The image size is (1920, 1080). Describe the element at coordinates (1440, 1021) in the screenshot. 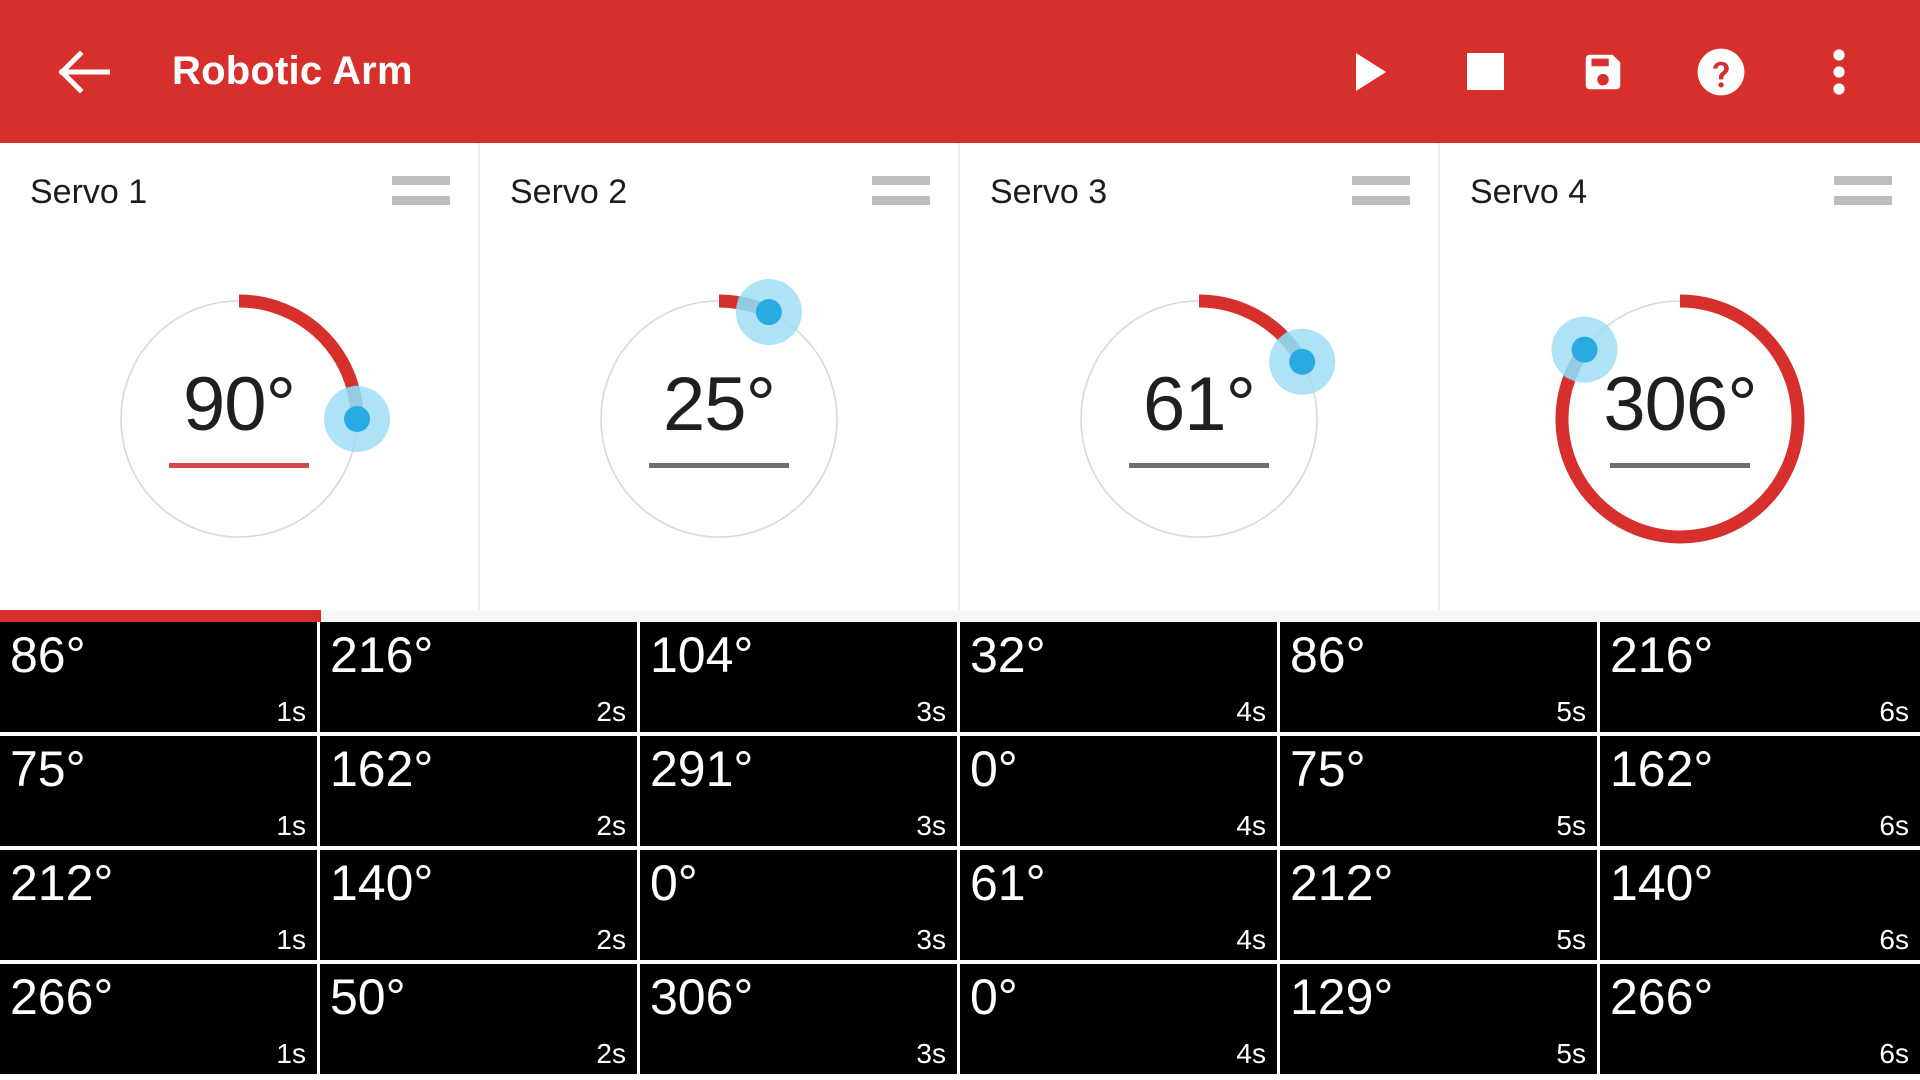

I see `timeline-cell: 129° 5s` at that location.